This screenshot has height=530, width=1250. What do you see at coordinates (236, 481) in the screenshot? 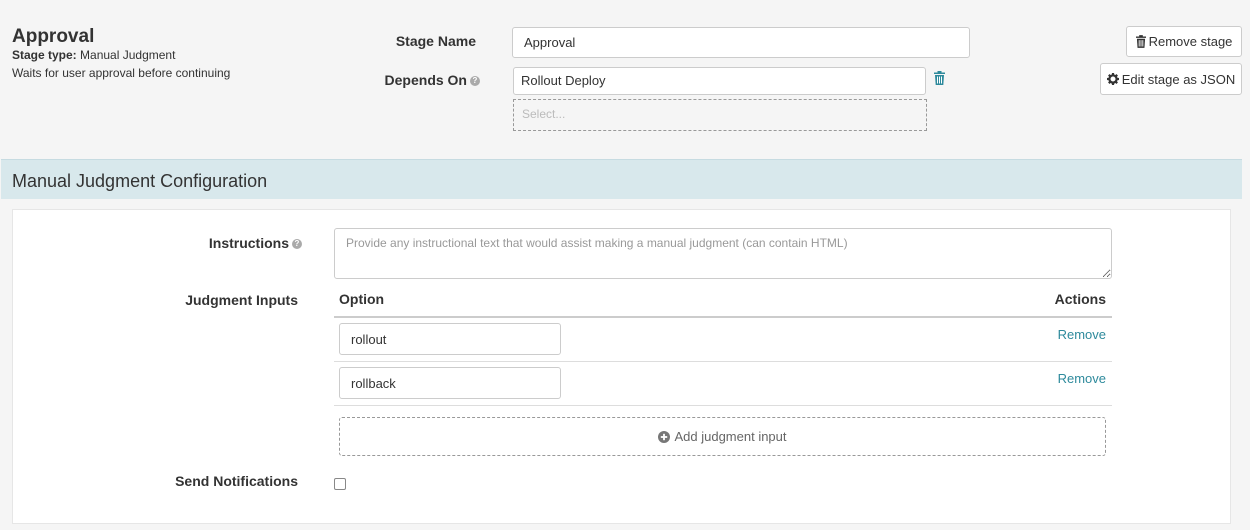
I see `send-notifications-label: Send Notifications` at bounding box center [236, 481].